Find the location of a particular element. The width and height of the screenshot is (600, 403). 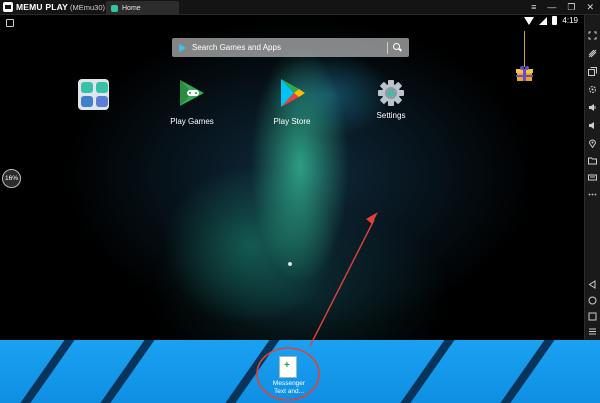

multi-window-icon is located at coordinates (592, 71).